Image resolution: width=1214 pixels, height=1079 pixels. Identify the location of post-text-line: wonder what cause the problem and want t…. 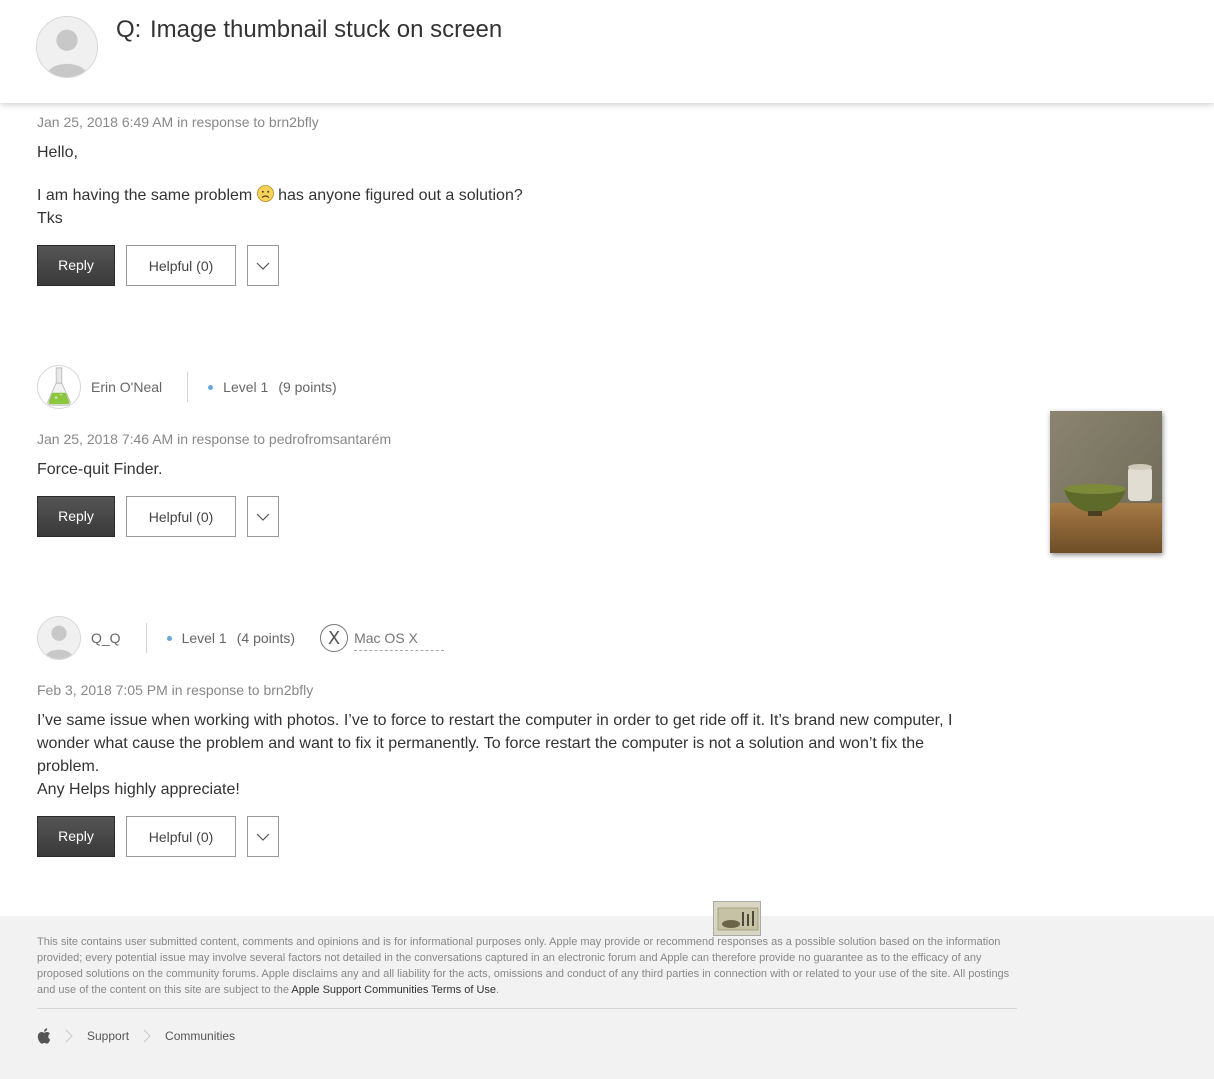
(480, 743).